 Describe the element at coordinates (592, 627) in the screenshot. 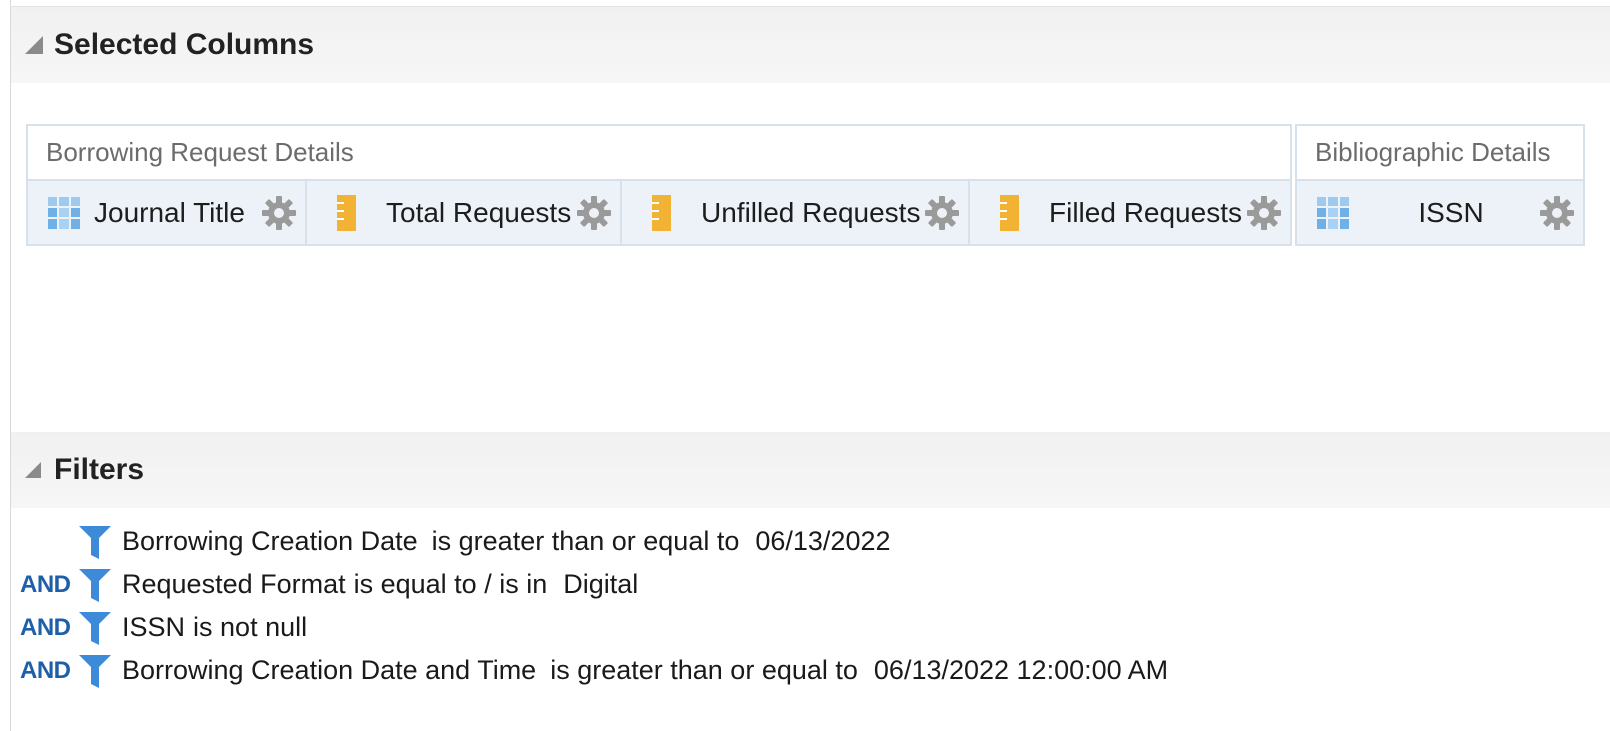

I see `filter-row: AND ISSN is not null` at that location.